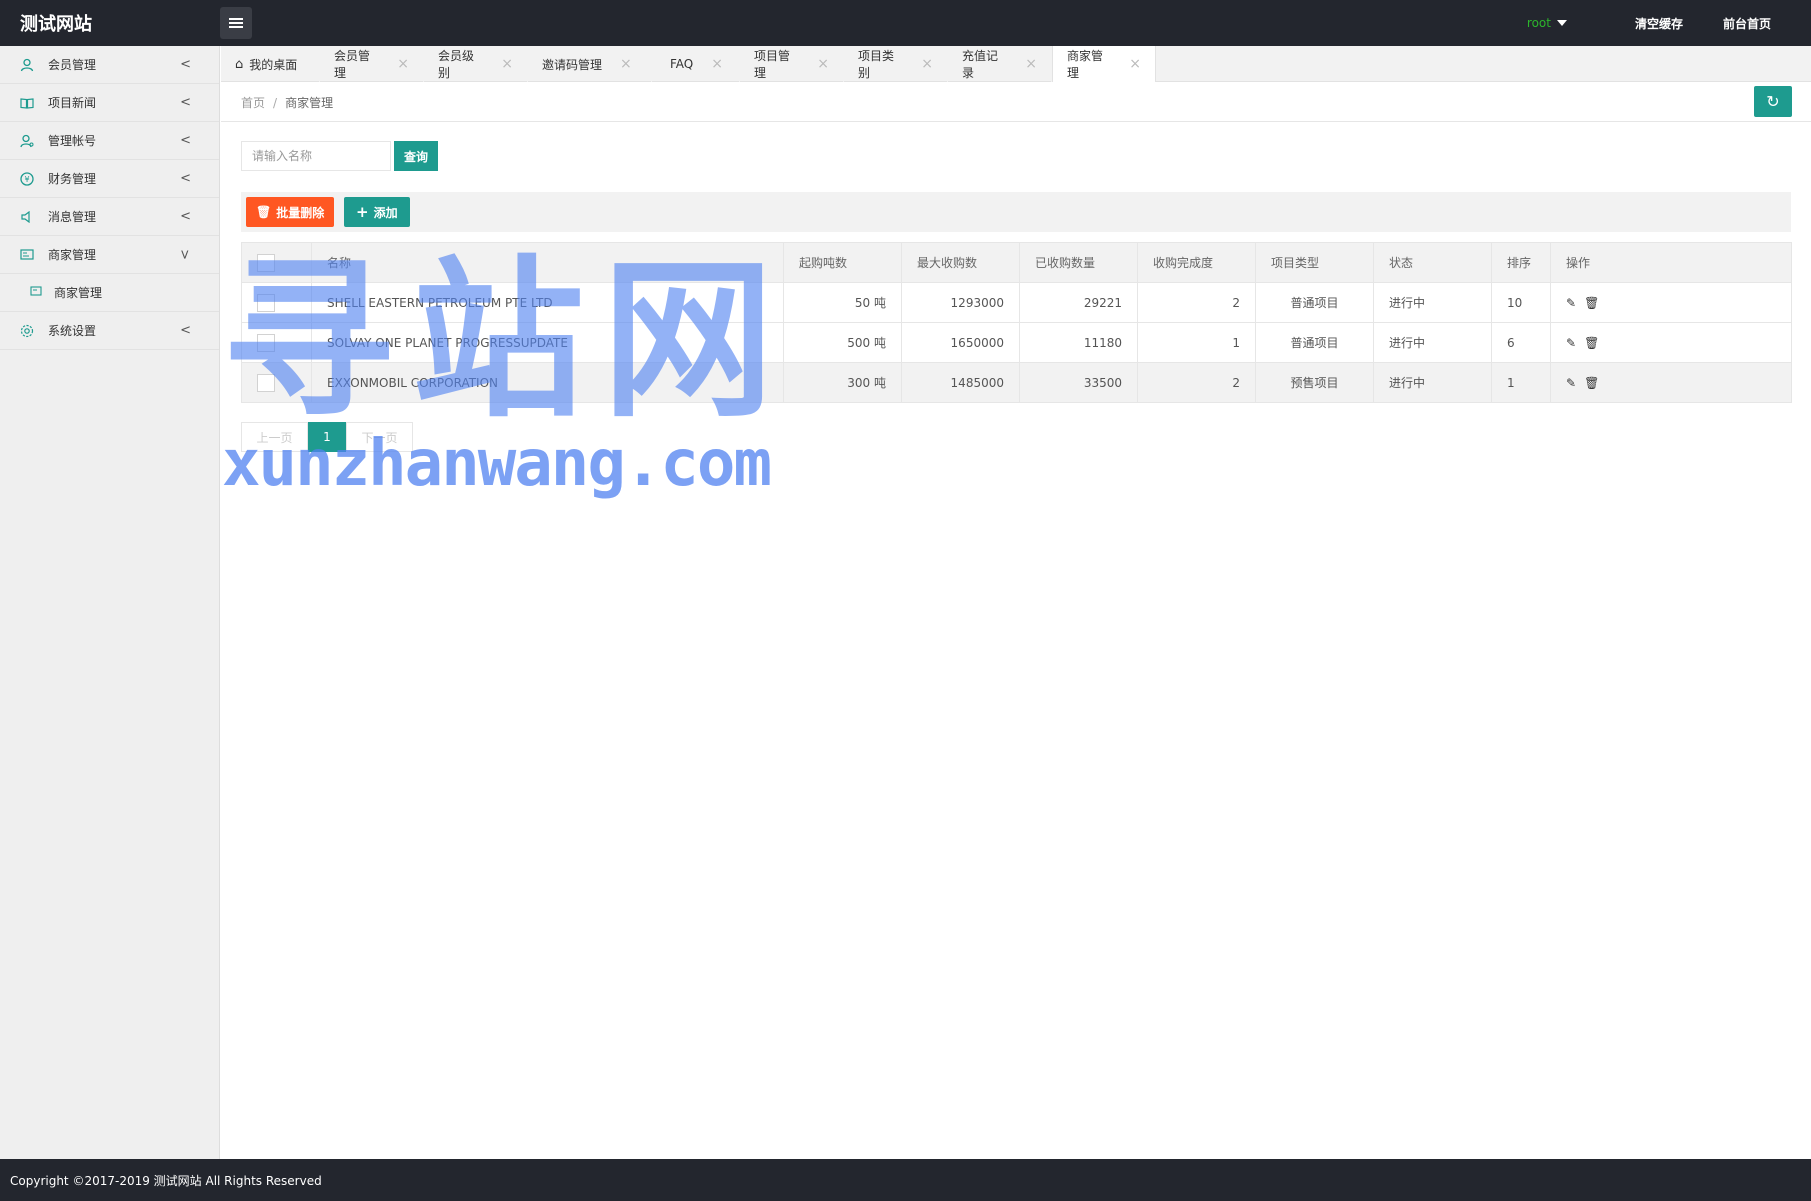 This screenshot has width=1811, height=1201. Describe the element at coordinates (72, 141) in the screenshot. I see `sidebar-item-label: 管理帐号` at that location.